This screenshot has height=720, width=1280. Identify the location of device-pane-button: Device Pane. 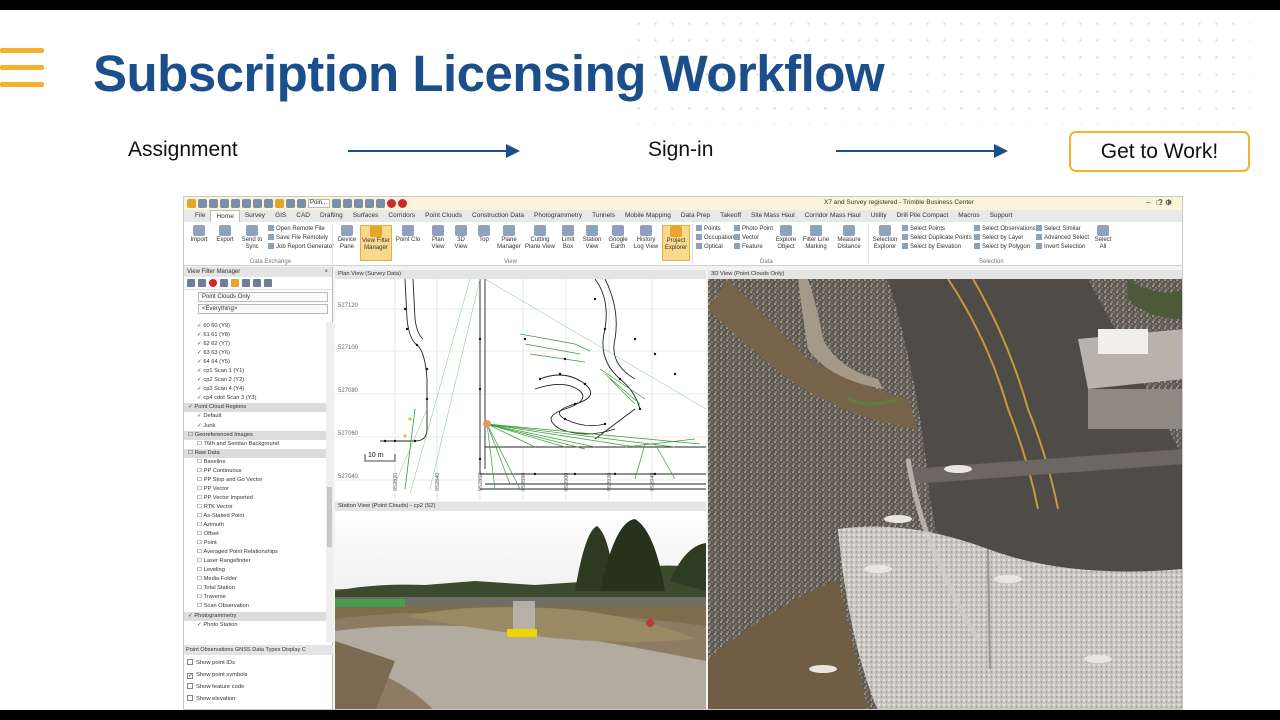
(347, 238).